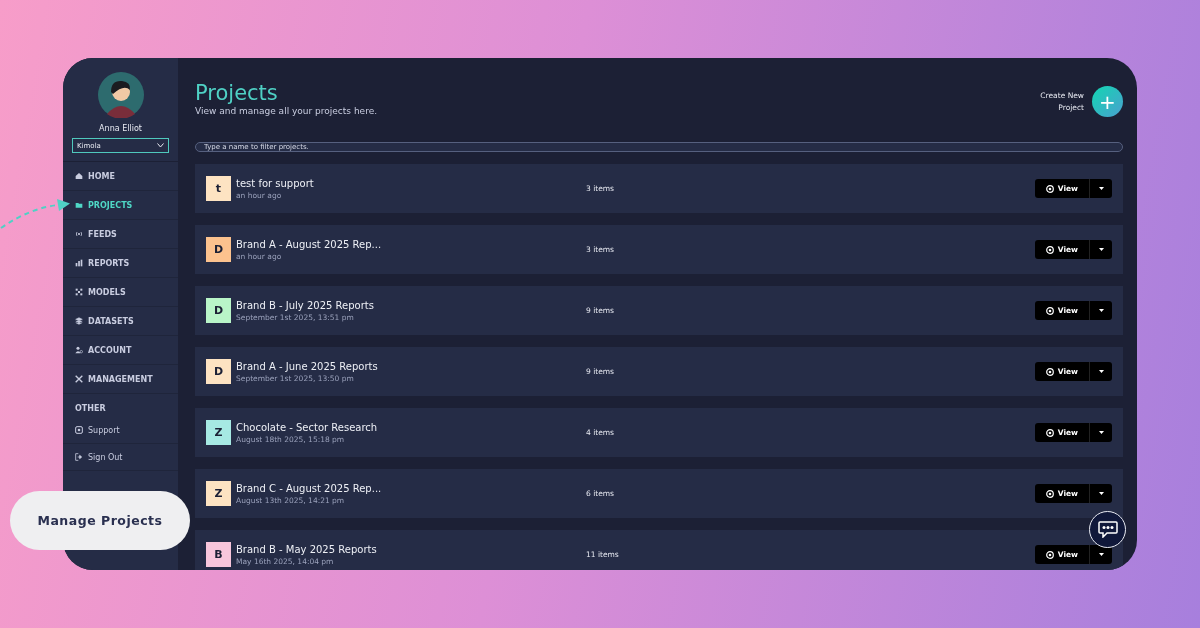 This screenshot has width=1200, height=628. Describe the element at coordinates (120, 176) in the screenshot. I see `nav-item: HOME` at that location.